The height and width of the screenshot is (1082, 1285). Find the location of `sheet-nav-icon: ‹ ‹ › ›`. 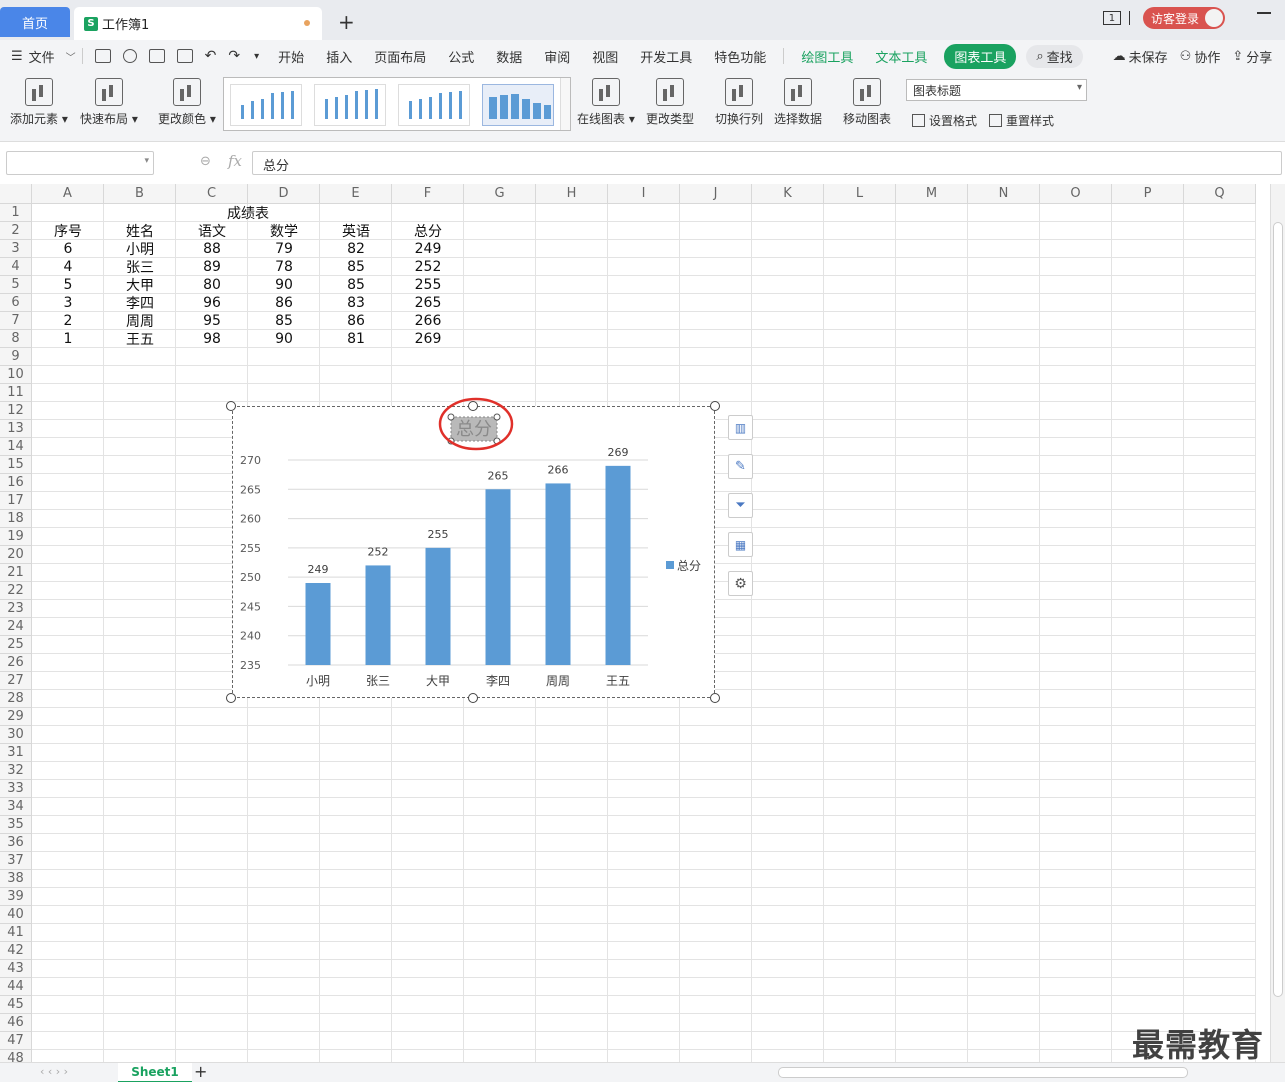

sheet-nav-icon: ‹ ‹ › › is located at coordinates (54, 1071).